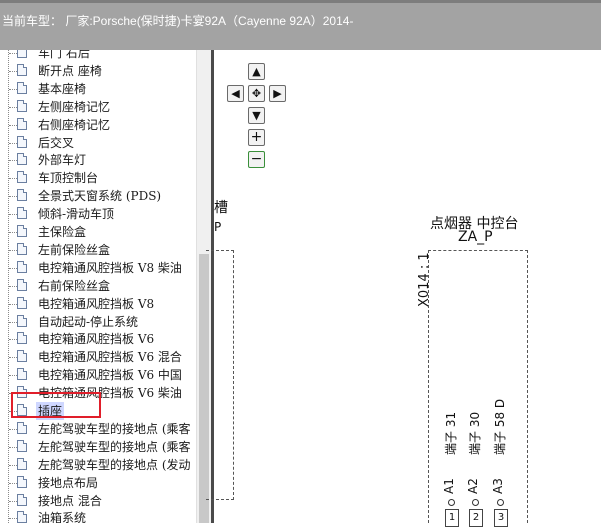 The height and width of the screenshot is (527, 601). I want to click on plus-icon: +, so click(256, 137).